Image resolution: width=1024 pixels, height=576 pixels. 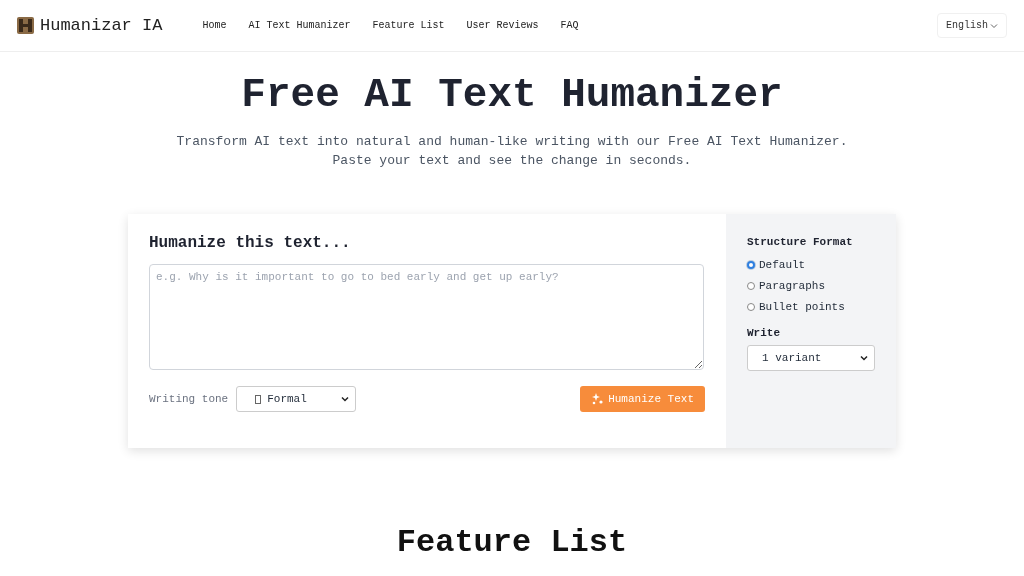 What do you see at coordinates (782, 264) in the screenshot?
I see `radio-label: Default` at bounding box center [782, 264].